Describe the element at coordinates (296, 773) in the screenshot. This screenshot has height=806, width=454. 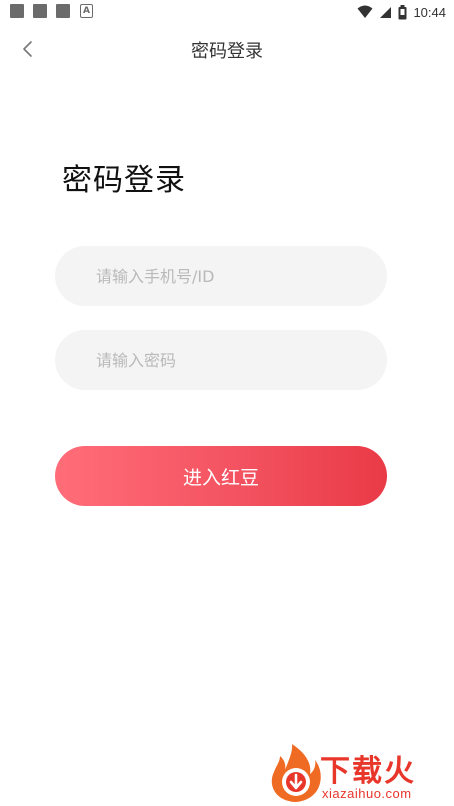
I see `flame-logo-icon` at that location.